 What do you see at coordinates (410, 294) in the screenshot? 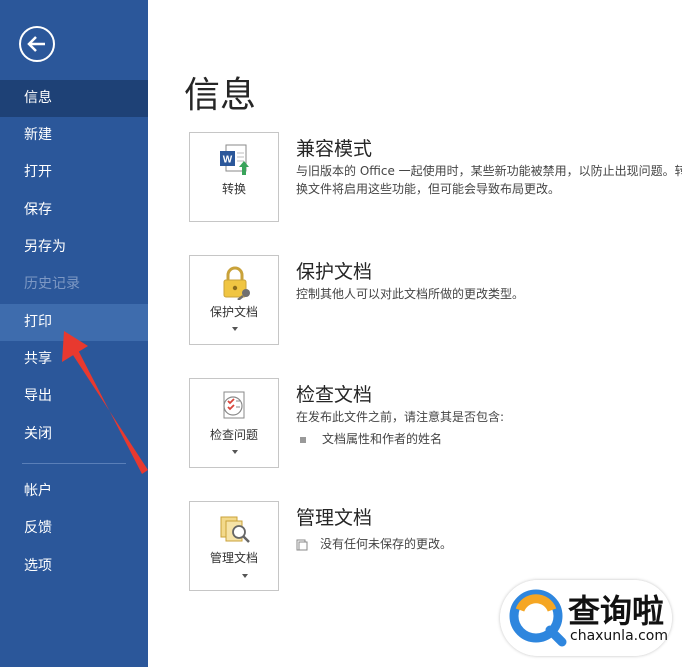
I see `protect-description: 控制其他人可以对此文档所做的更改类型。` at bounding box center [410, 294].